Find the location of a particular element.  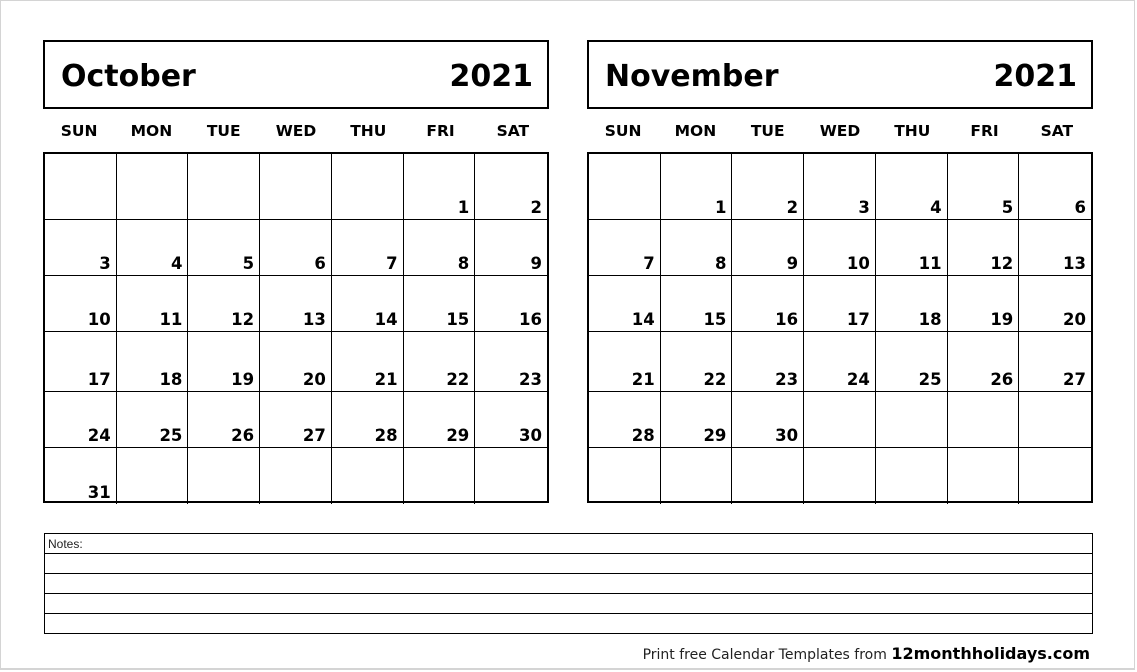

day-number: 12 is located at coordinates (1002, 263).